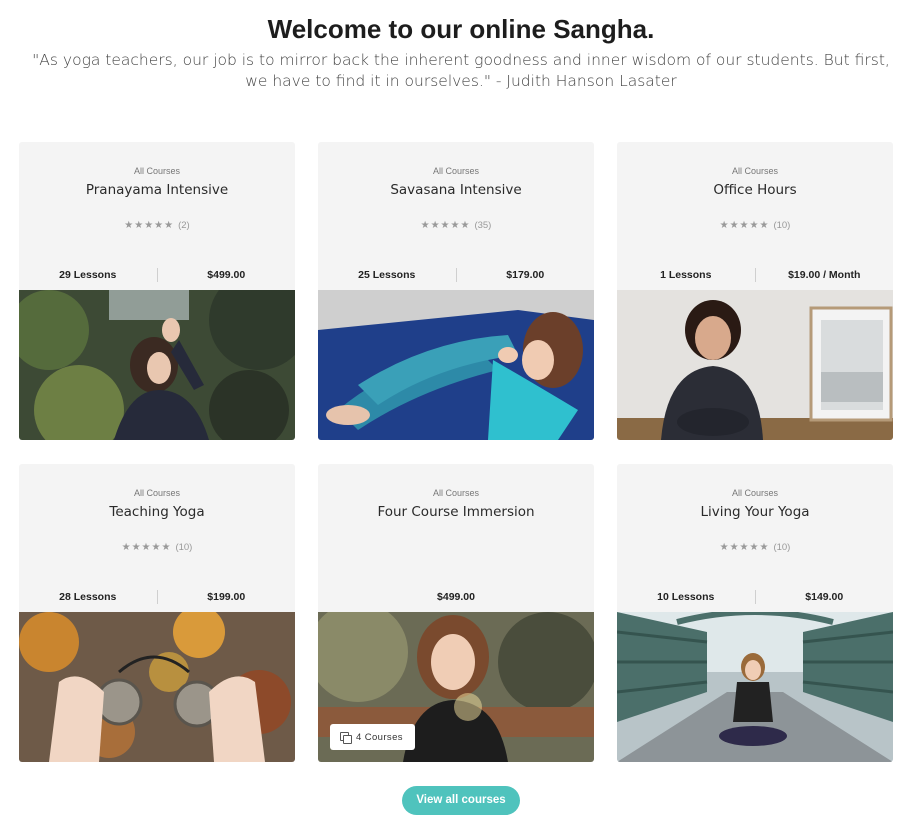 This screenshot has height=832, width=922. What do you see at coordinates (456, 512) in the screenshot?
I see `course-title: Four Course Immersion` at bounding box center [456, 512].